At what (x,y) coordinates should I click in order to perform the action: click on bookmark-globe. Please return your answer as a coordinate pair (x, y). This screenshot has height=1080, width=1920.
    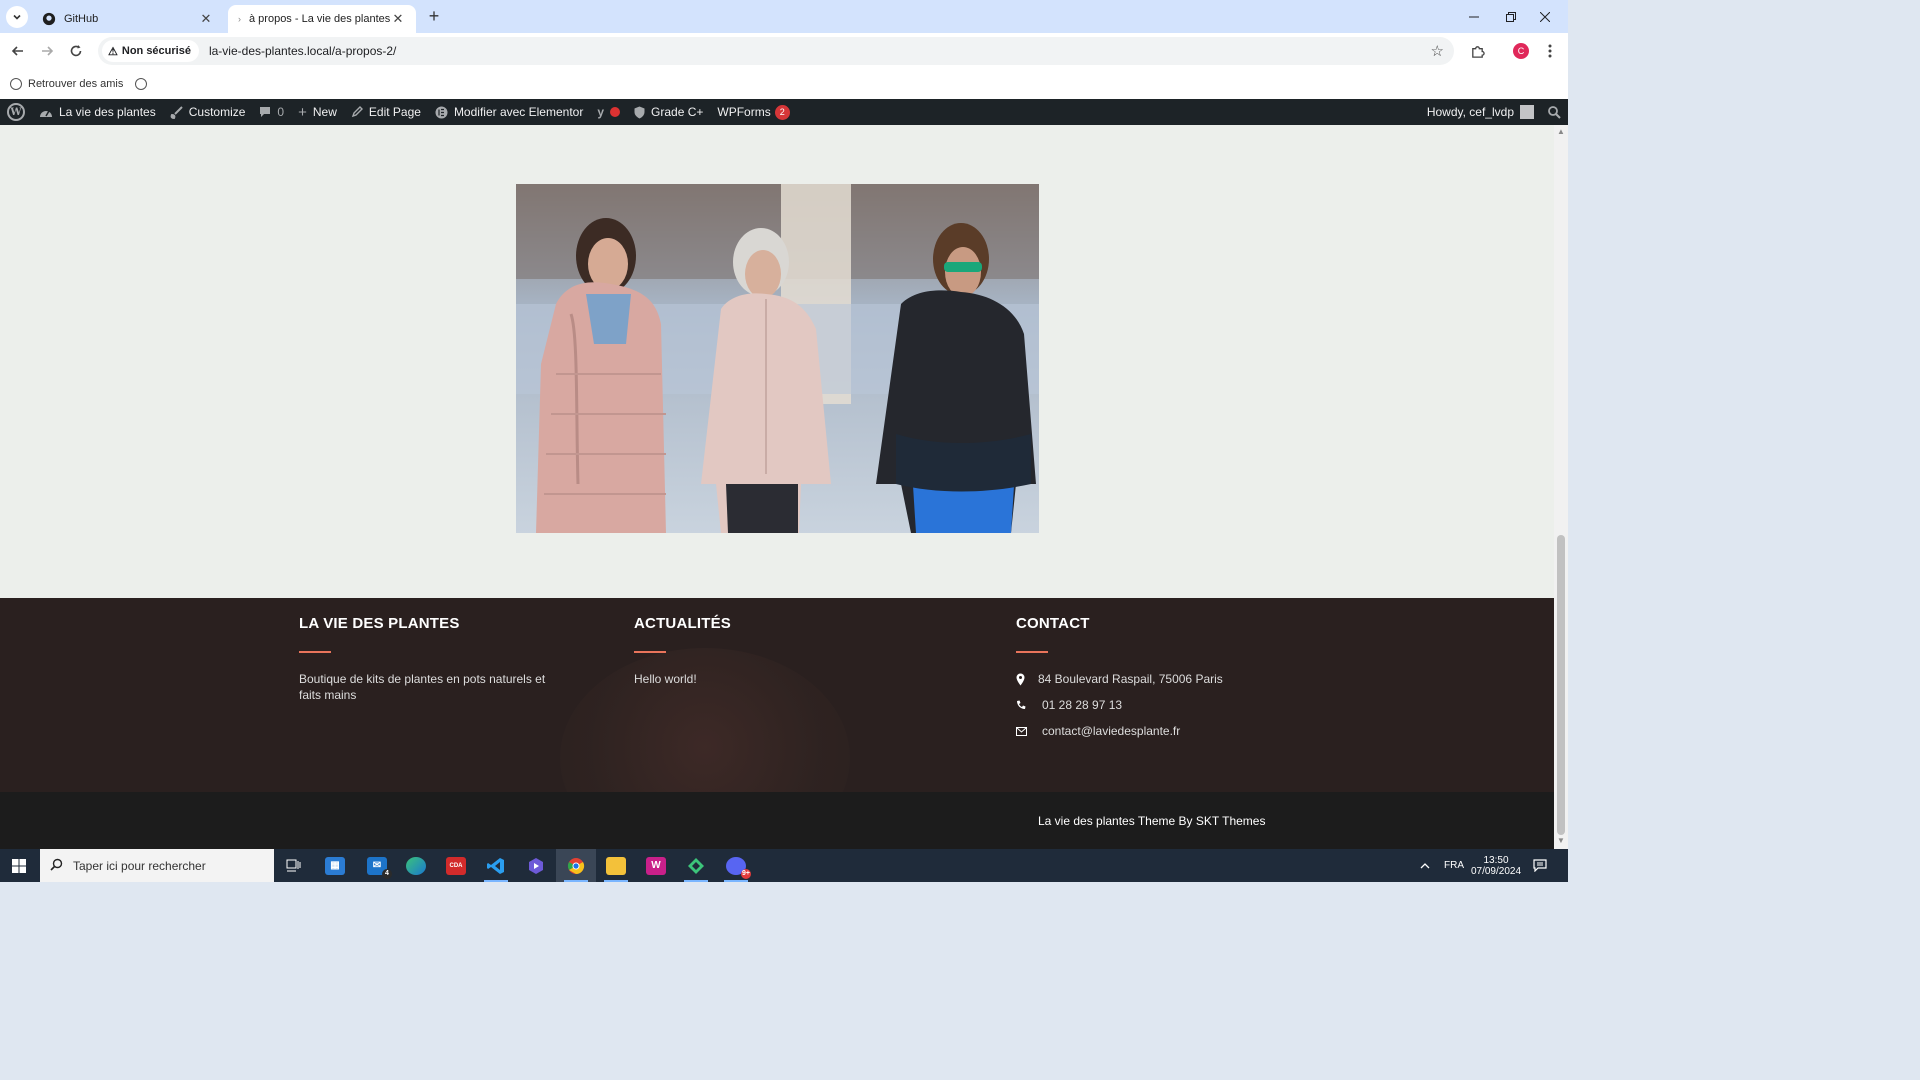
    Looking at the image, I should click on (141, 84).